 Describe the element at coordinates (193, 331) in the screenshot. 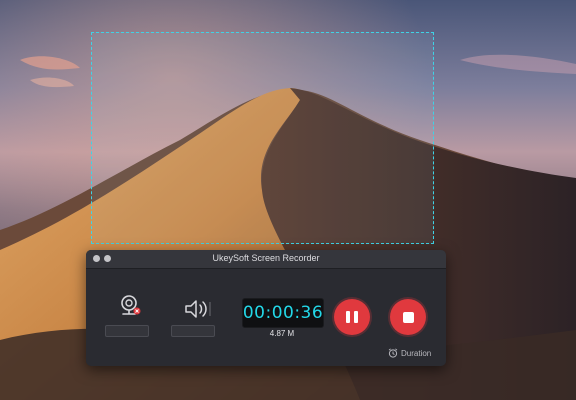

I see `audio-source-button` at that location.